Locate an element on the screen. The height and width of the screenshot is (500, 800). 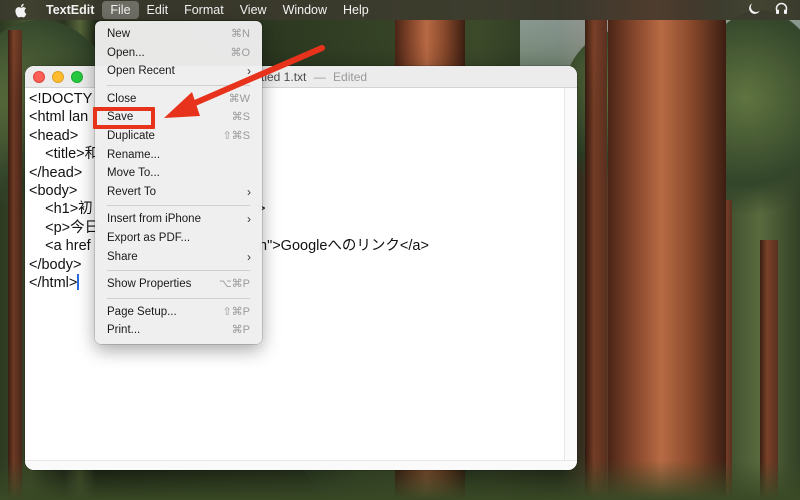
menu-item-revert-to: Revert To › is located at coordinates (178, 192).